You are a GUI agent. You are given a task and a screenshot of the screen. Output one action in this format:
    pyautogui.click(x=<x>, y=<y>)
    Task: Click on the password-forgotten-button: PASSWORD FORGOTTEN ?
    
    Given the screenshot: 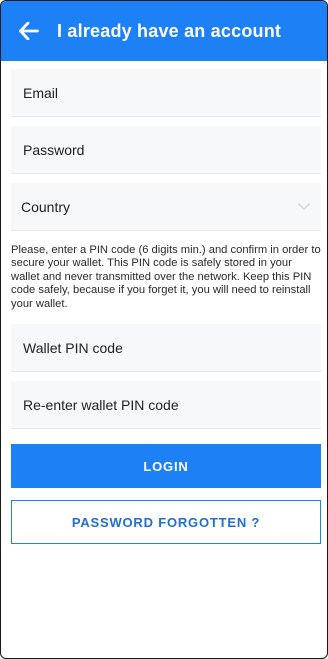 What is the action you would take?
    pyautogui.click(x=166, y=522)
    